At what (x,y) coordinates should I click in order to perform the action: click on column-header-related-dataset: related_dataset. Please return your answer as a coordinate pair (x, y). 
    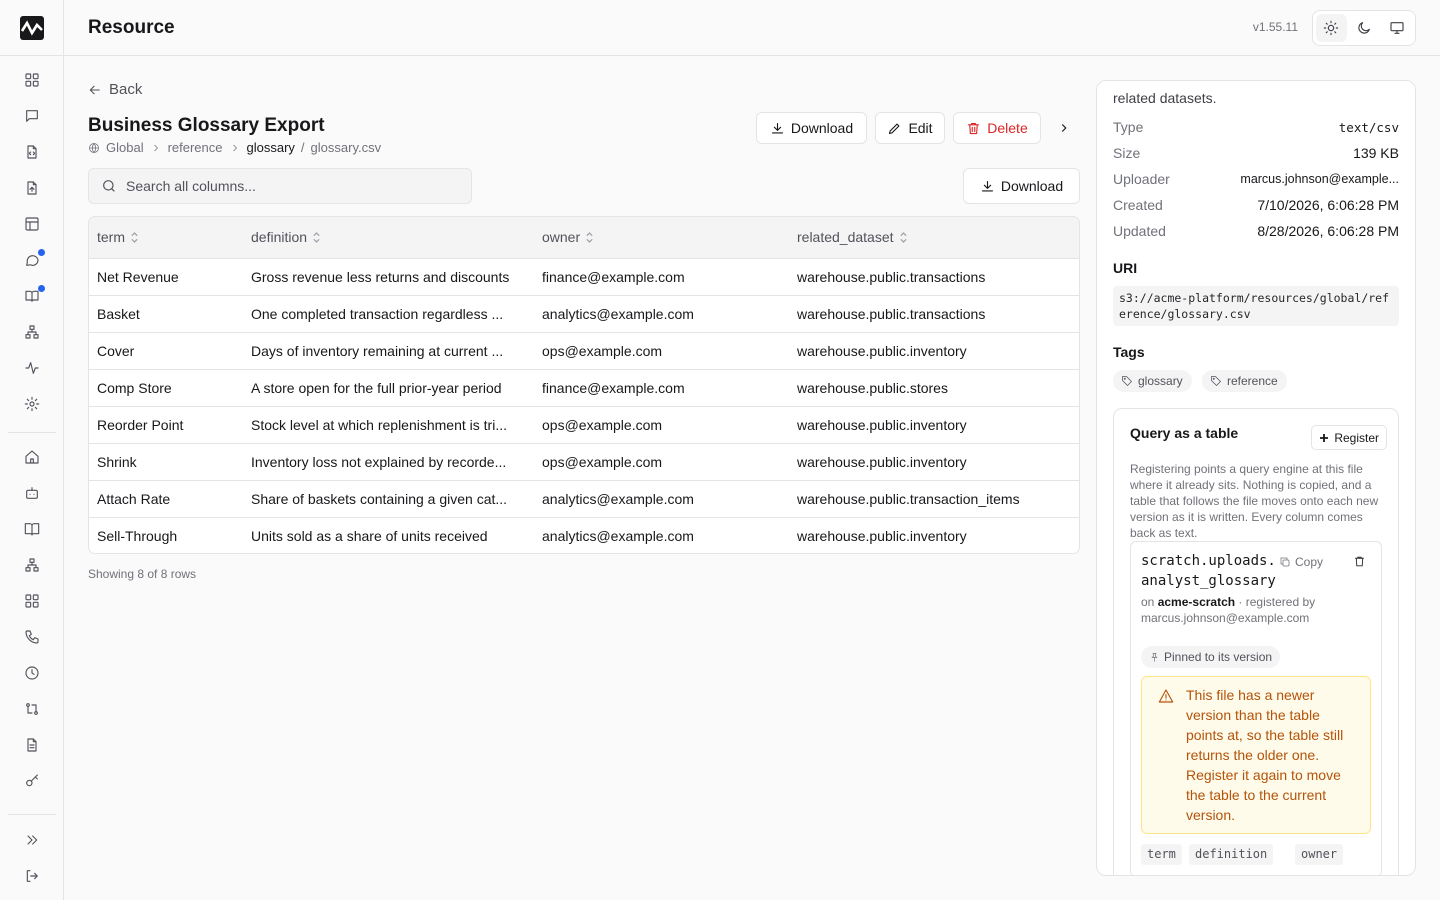
    Looking at the image, I should click on (934, 238).